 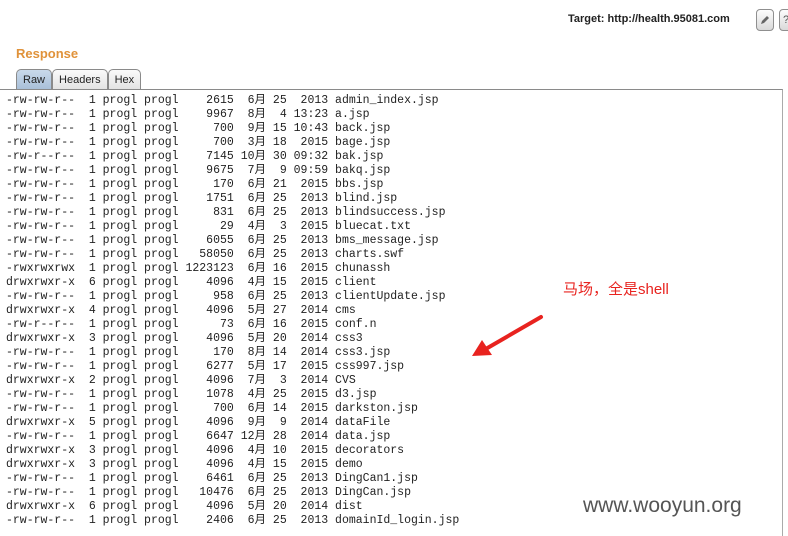 What do you see at coordinates (124, 79) in the screenshot?
I see `tab-hex: Hex` at bounding box center [124, 79].